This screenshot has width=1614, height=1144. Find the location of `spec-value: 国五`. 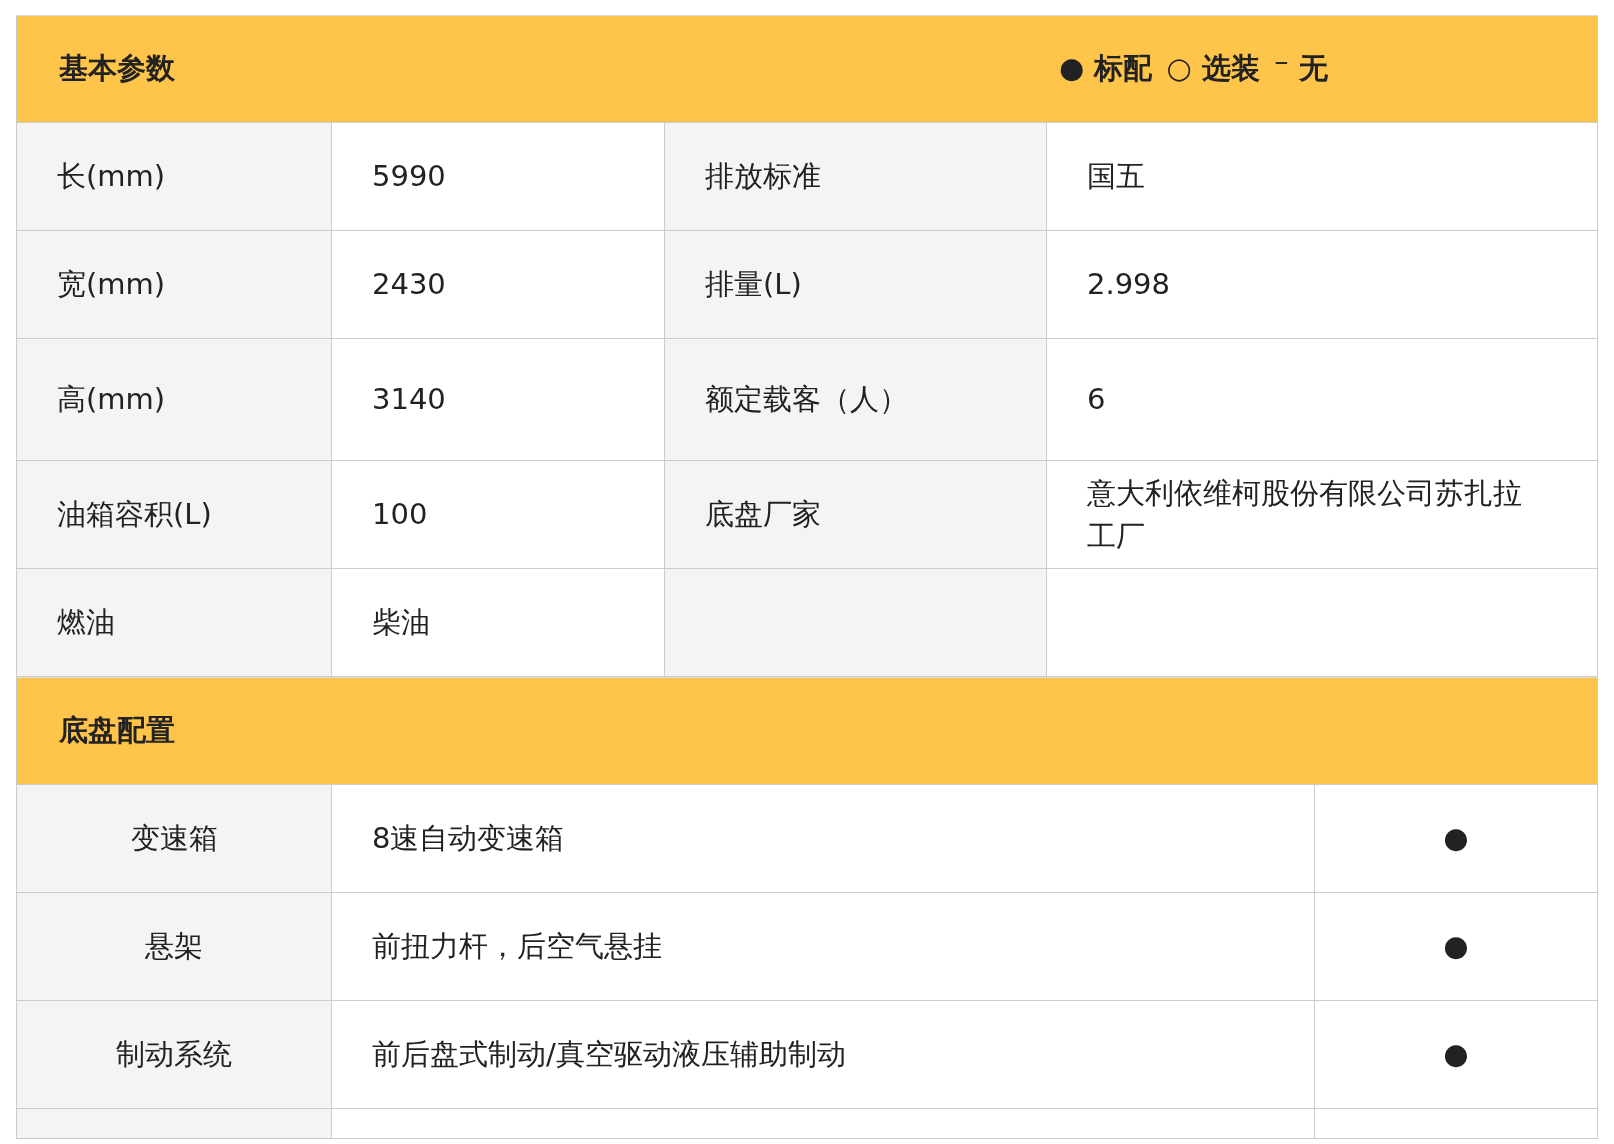

spec-value: 国五 is located at coordinates (1322, 177).